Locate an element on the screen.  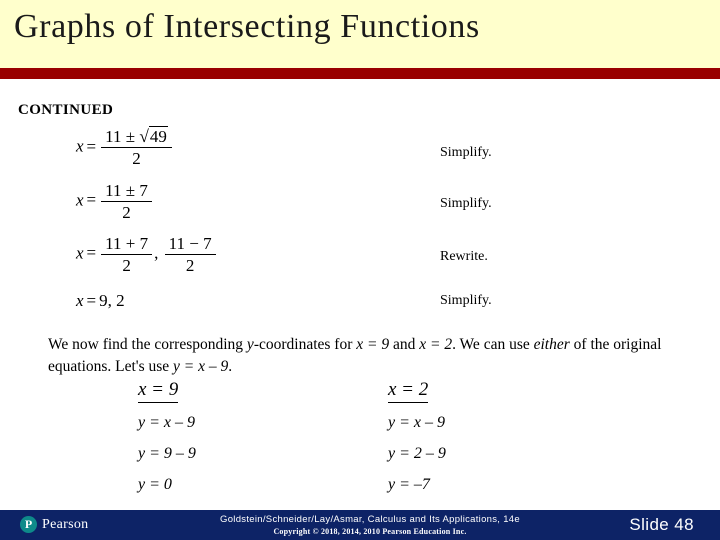
slide-number: Slide 48 is located at coordinates (661, 524).